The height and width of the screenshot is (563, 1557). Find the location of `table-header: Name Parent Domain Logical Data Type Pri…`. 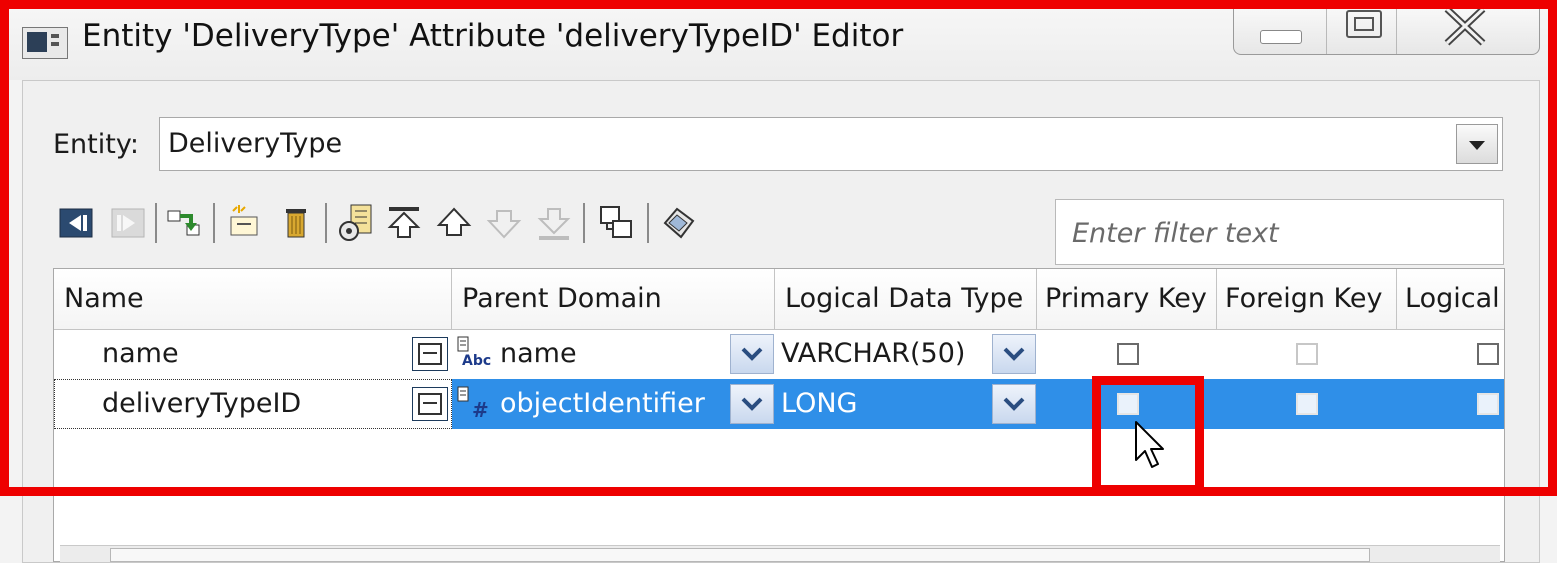

table-header: Name Parent Domain Logical Data Type Pri… is located at coordinates (779, 299).